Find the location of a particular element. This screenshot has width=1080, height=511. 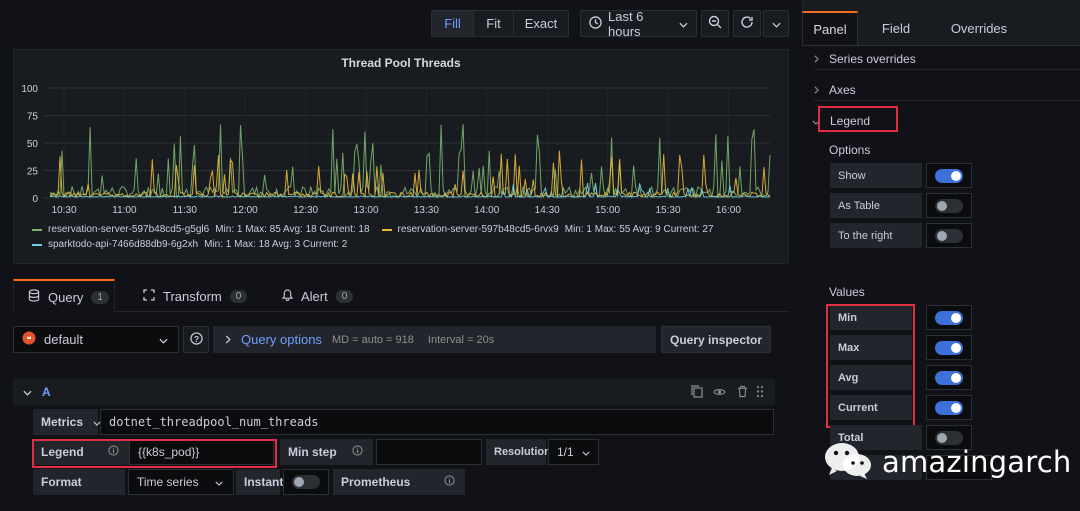

transform-icon is located at coordinates (149, 296).